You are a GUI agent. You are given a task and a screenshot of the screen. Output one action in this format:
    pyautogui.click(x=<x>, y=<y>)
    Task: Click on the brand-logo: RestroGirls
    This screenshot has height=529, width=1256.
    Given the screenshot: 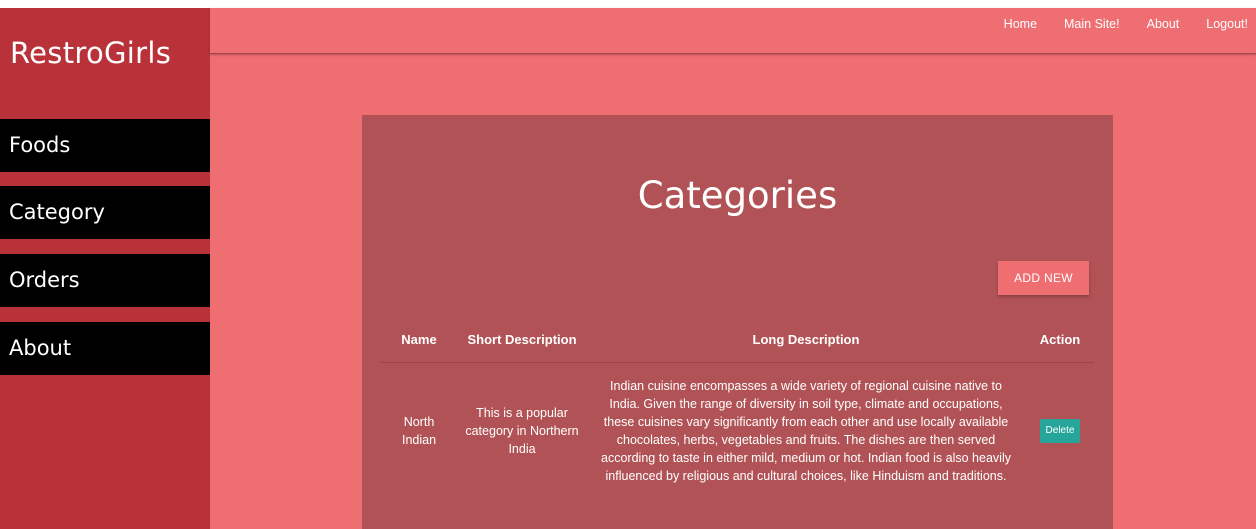 What is the action you would take?
    pyautogui.click(x=90, y=53)
    